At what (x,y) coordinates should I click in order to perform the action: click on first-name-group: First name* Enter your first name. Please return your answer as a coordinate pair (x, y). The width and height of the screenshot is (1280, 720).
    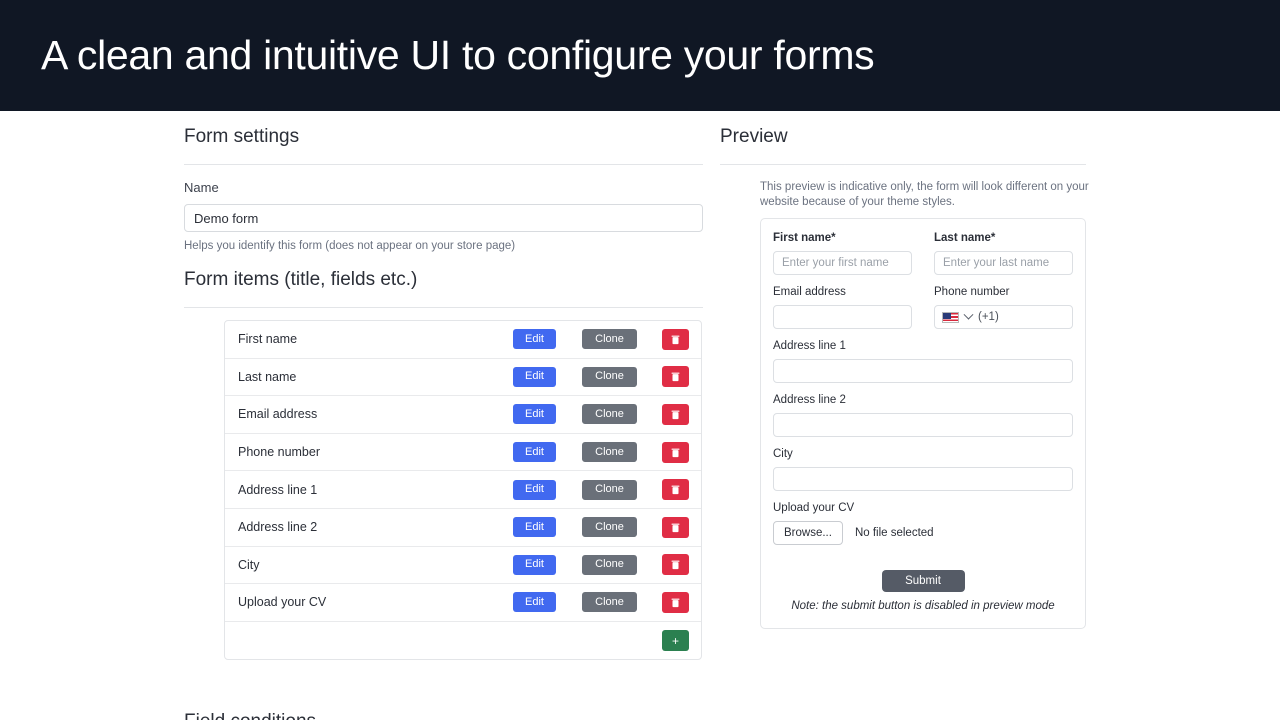
    Looking at the image, I should click on (842, 253).